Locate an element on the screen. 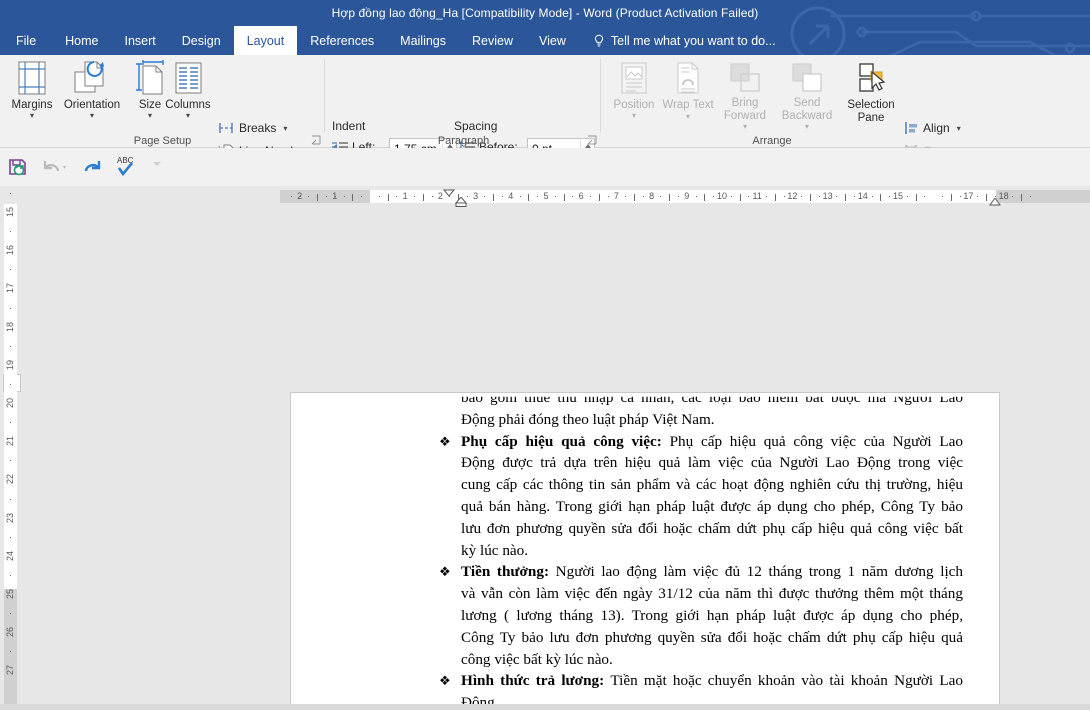  align-label: Align is located at coordinates (936, 128).